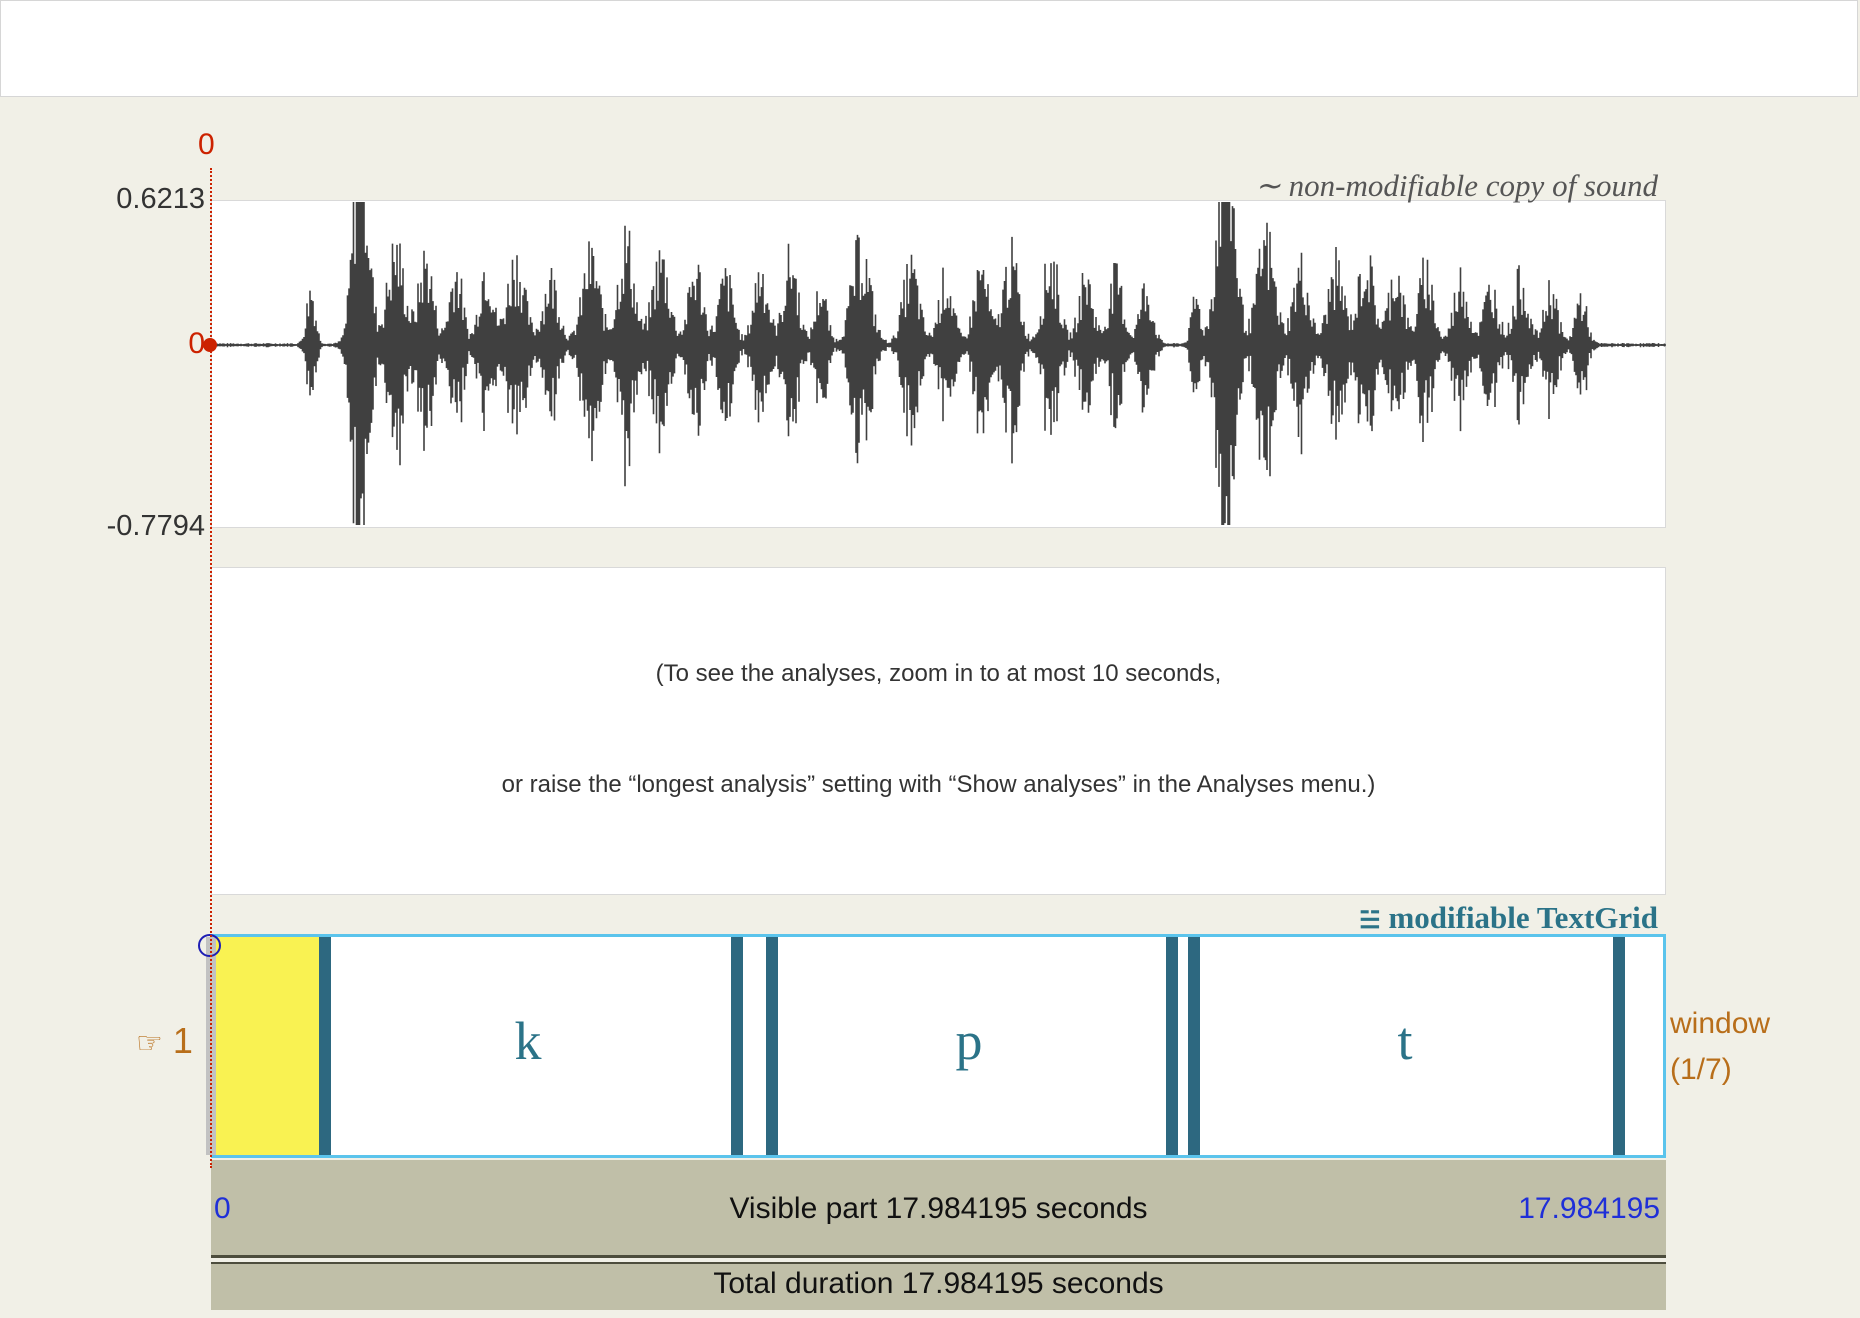 The image size is (1860, 1318). Describe the element at coordinates (1589, 1208) in the screenshot. I see `visible-end-time: 17.984195` at that location.